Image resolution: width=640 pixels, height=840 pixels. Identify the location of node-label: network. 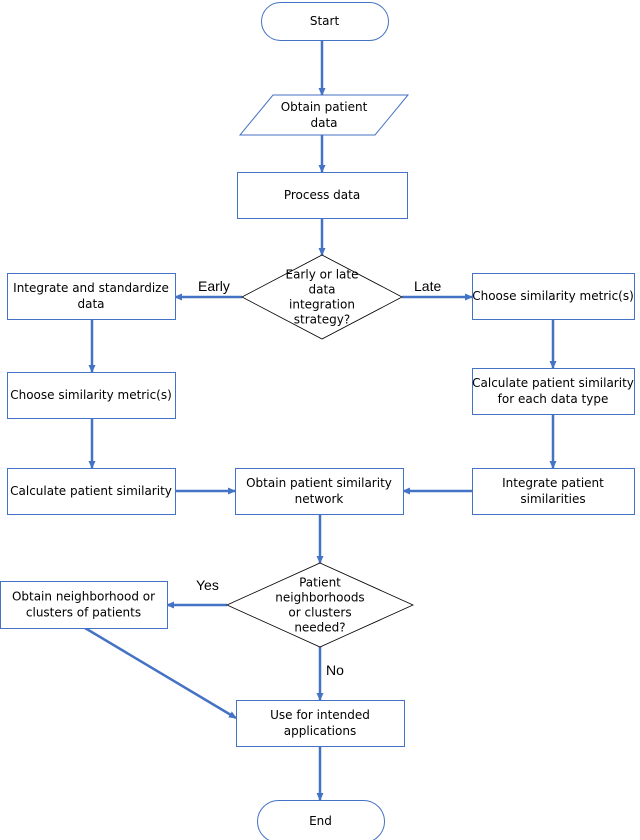
(319, 499).